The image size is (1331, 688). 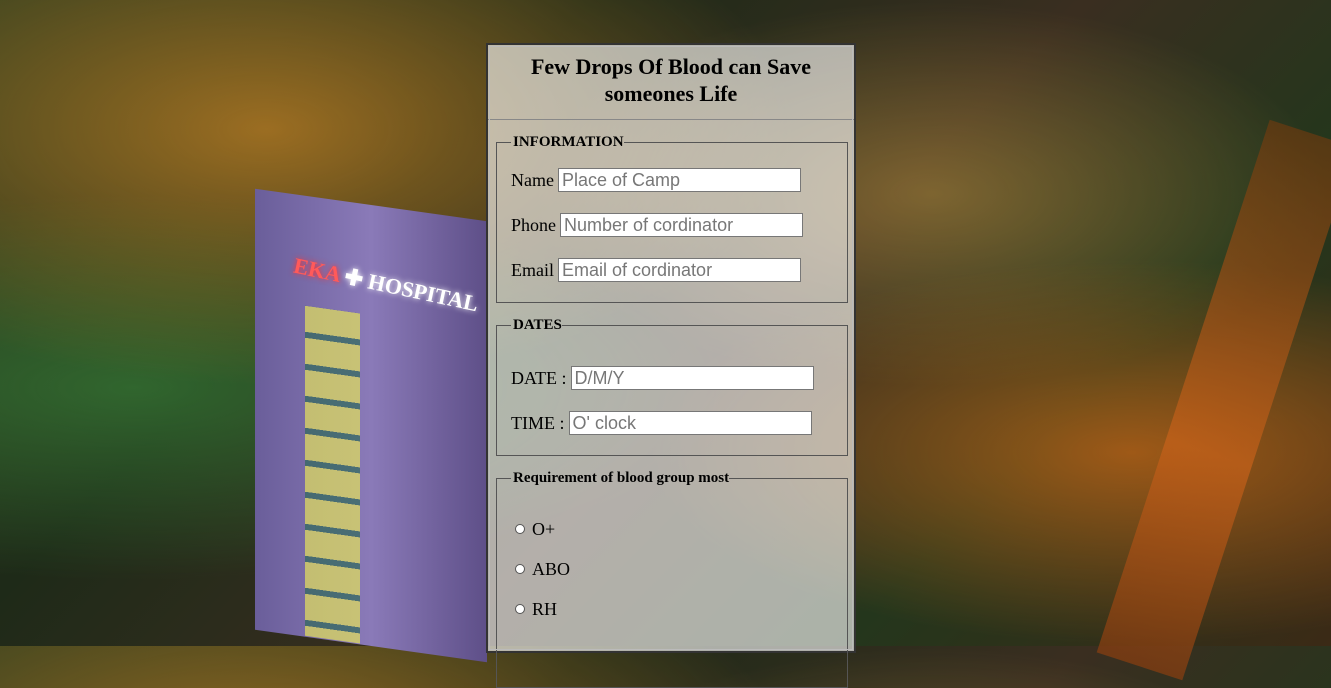 What do you see at coordinates (371, 425) in the screenshot?
I see `hospital-building` at bounding box center [371, 425].